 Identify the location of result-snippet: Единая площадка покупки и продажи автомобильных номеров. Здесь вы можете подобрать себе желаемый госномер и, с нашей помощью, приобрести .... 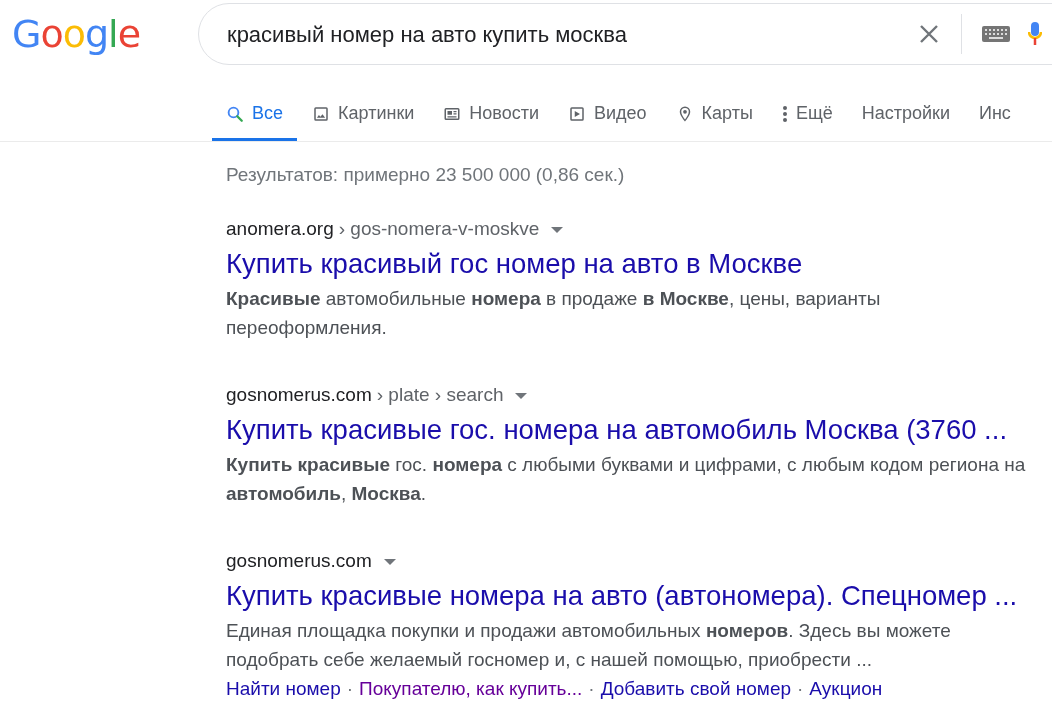
(589, 645).